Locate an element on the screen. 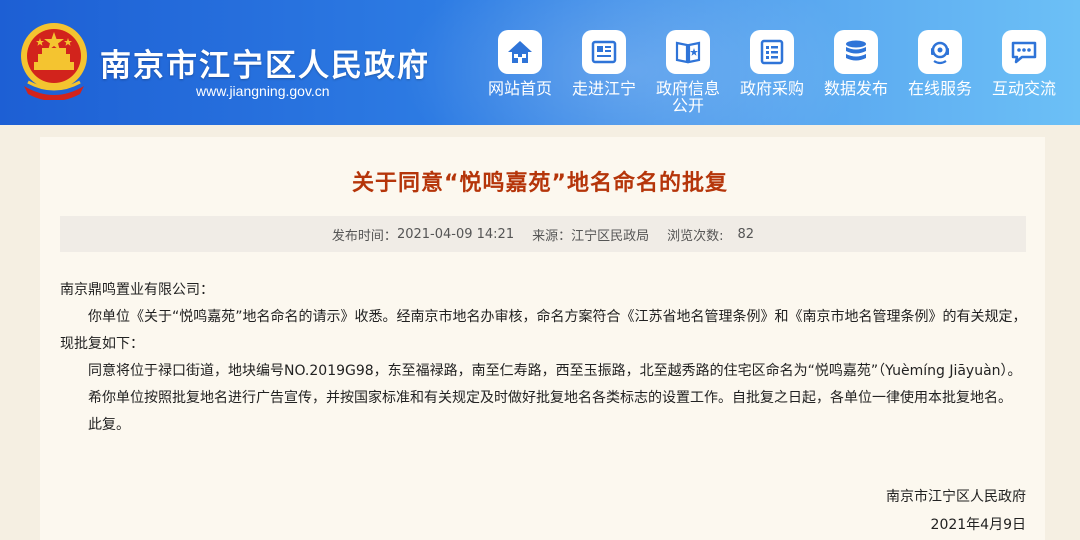 The width and height of the screenshot is (1080, 540). published-label: 发布时间： is located at coordinates (364, 236).